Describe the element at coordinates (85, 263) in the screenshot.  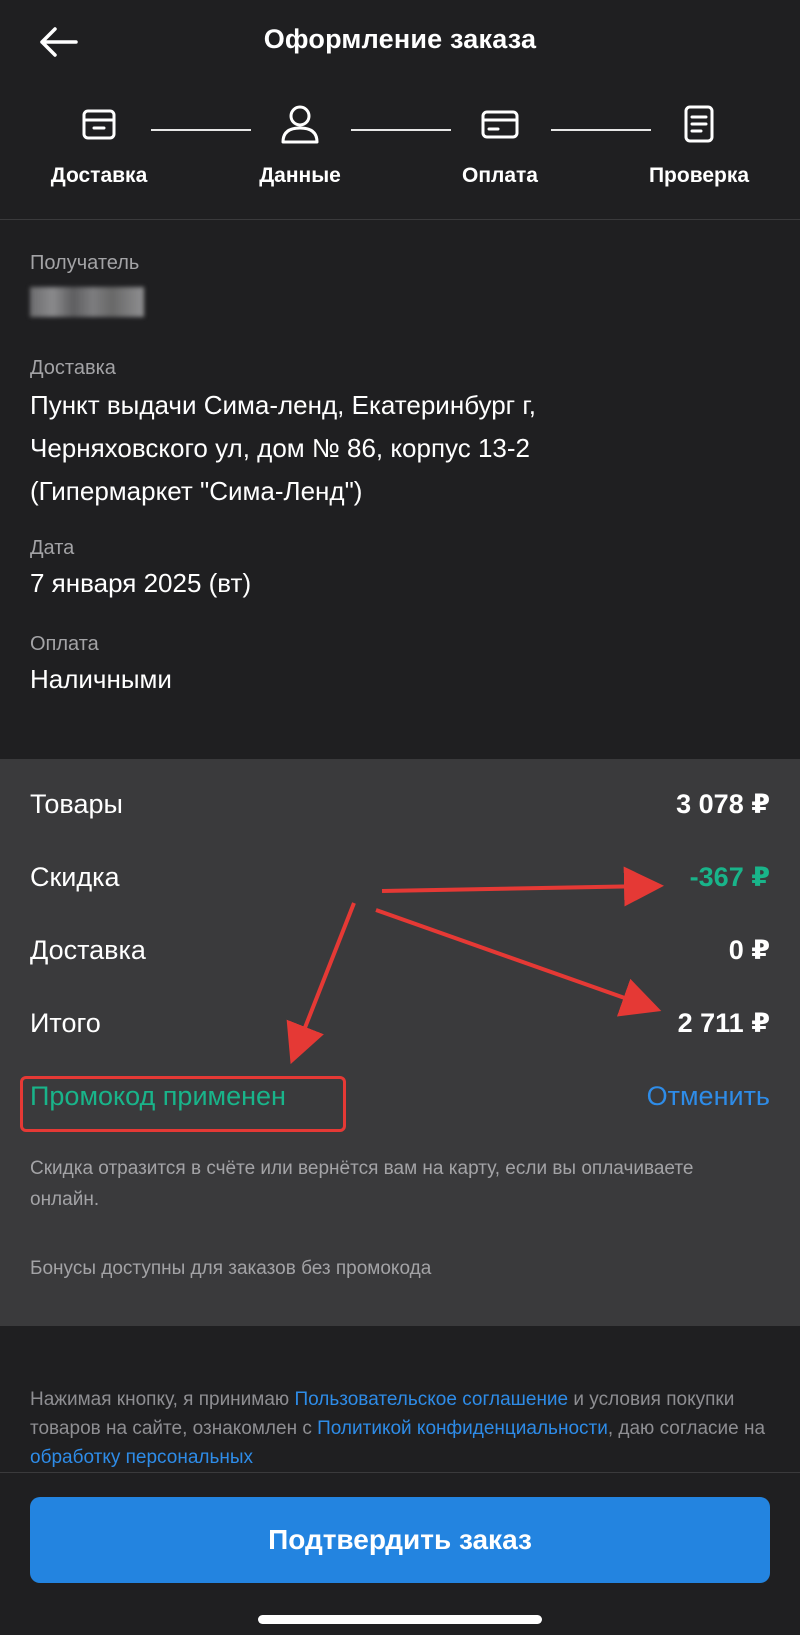
I see `recipient-caption: Получатель` at that location.